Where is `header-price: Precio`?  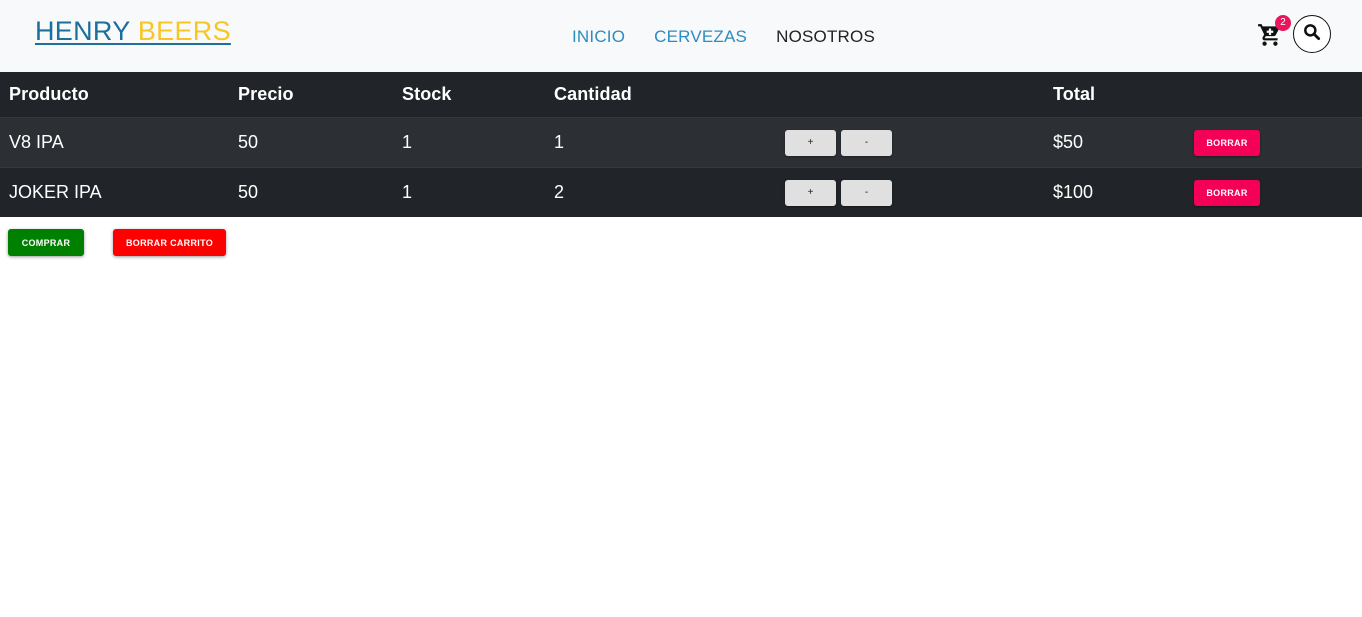
header-price: Precio is located at coordinates (266, 94).